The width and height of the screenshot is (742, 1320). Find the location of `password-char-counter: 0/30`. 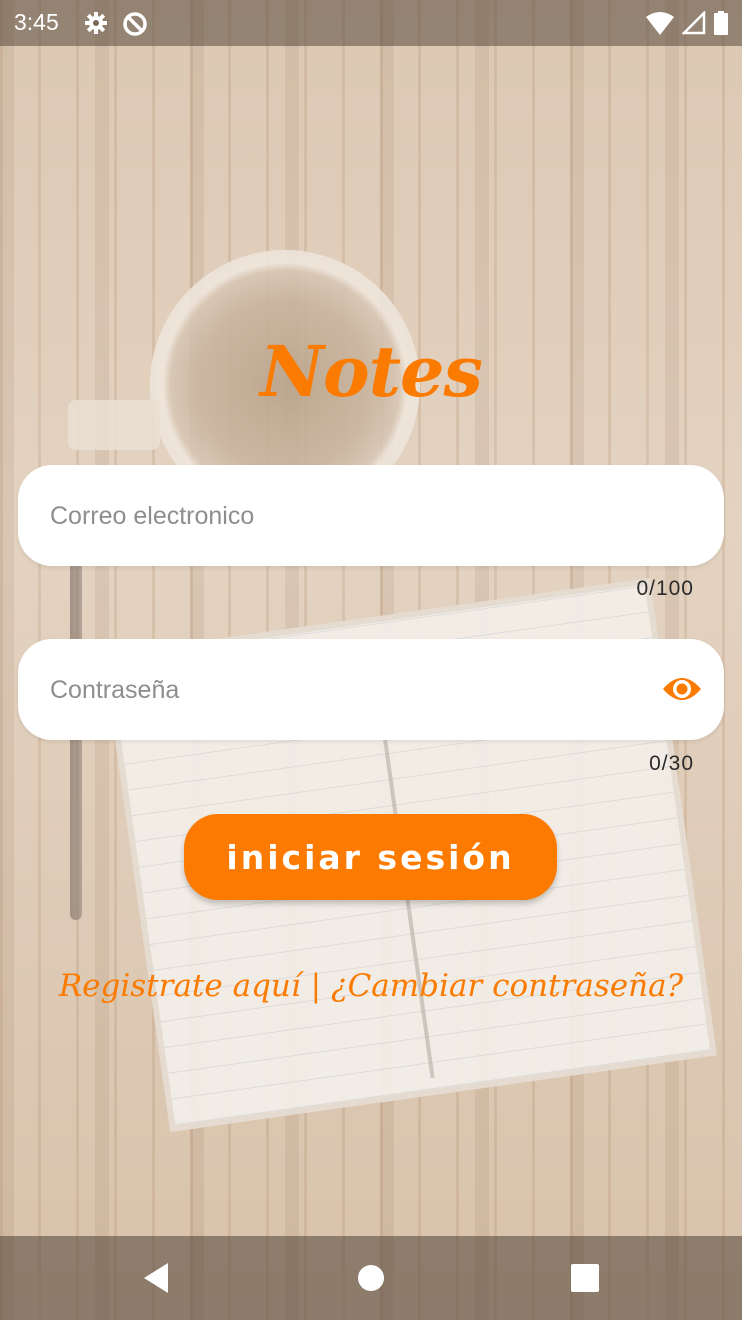

password-char-counter: 0/30 is located at coordinates (671, 763).